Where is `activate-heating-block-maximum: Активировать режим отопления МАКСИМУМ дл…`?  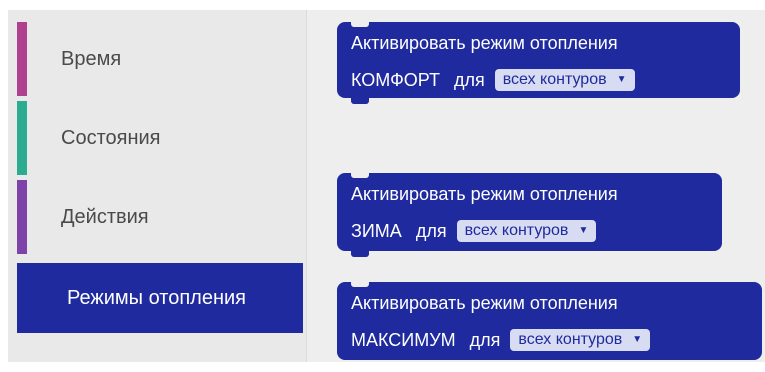 activate-heating-block-maximum: Активировать режим отопления МАКСИМУМ дл… is located at coordinates (549, 320).